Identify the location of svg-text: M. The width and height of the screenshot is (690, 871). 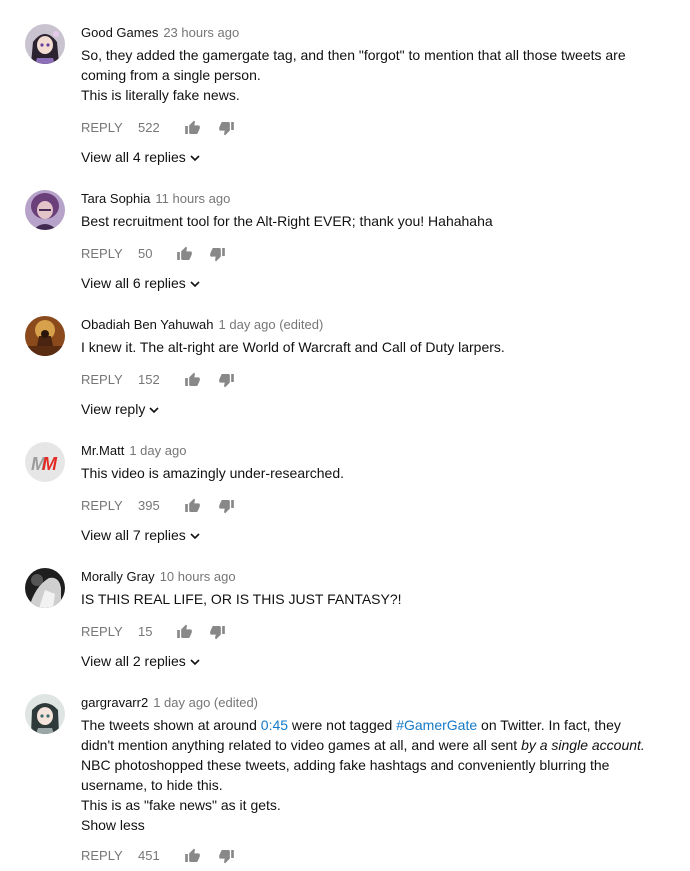
(50, 464).